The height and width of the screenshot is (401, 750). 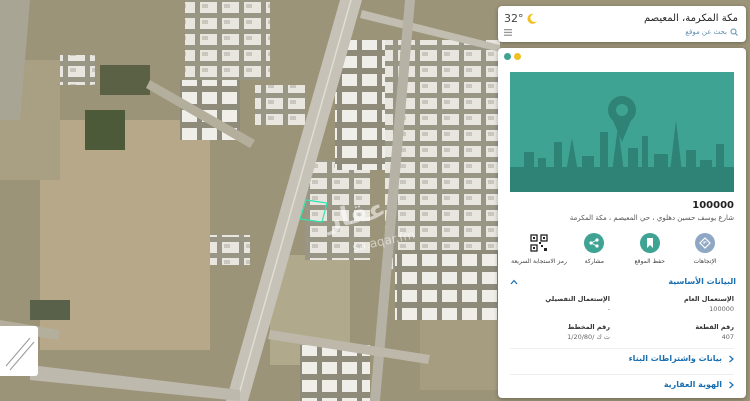 What do you see at coordinates (588, 327) in the screenshot?
I see `plan-number-label: رقم المخطط` at bounding box center [588, 327].